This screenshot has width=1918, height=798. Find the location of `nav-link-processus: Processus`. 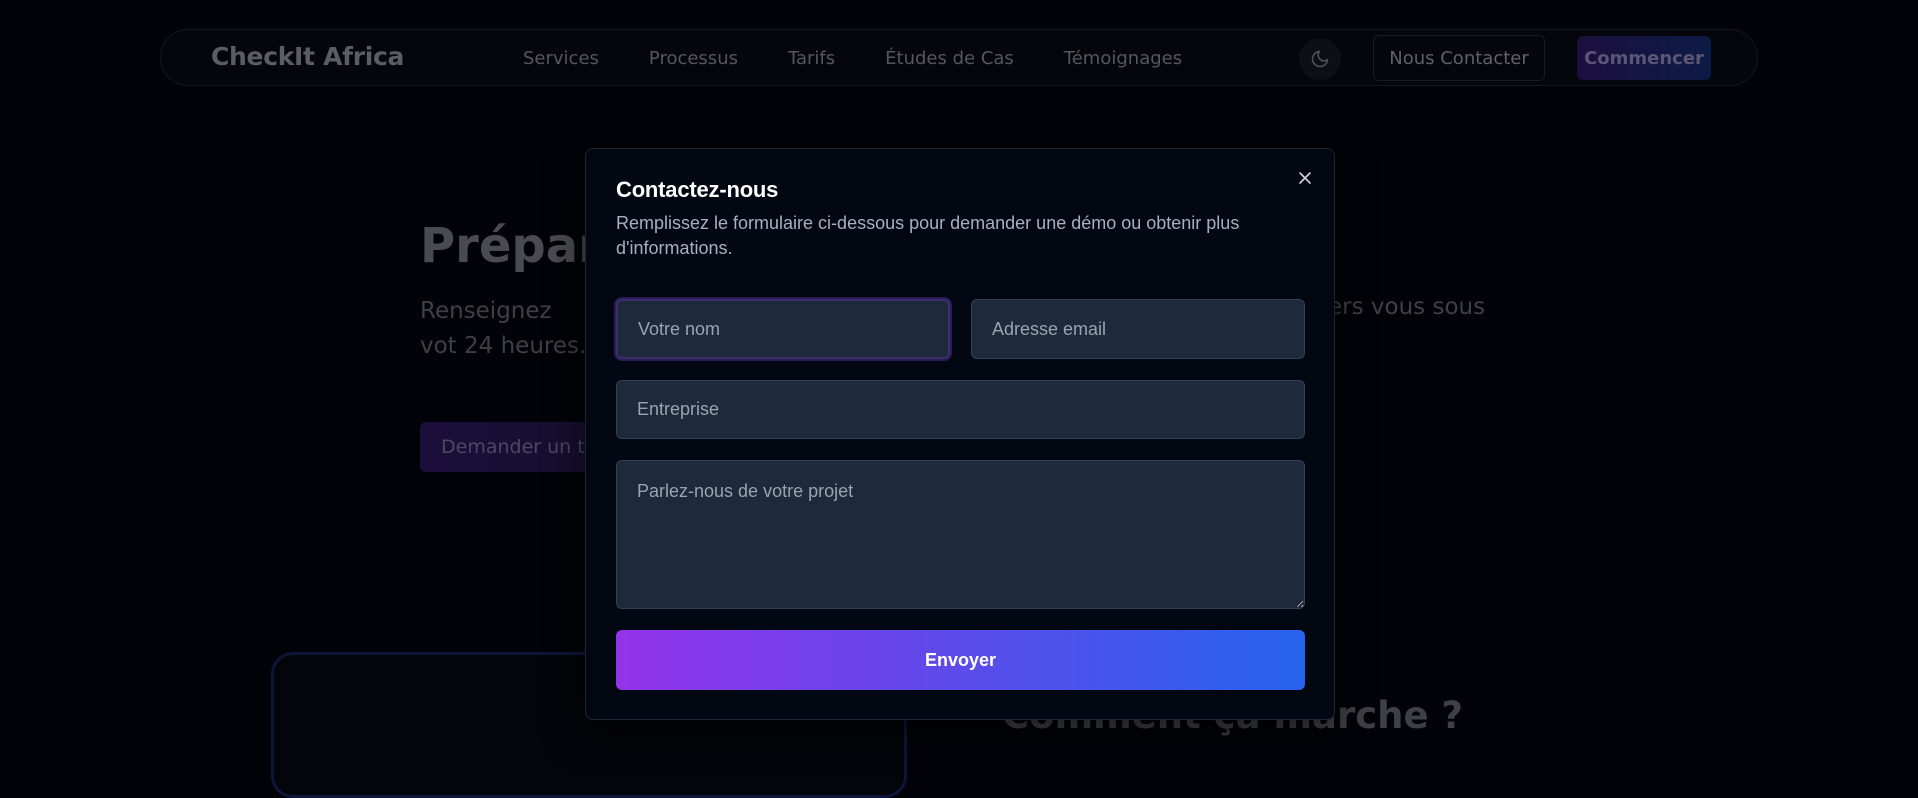

nav-link-processus: Processus is located at coordinates (693, 58).